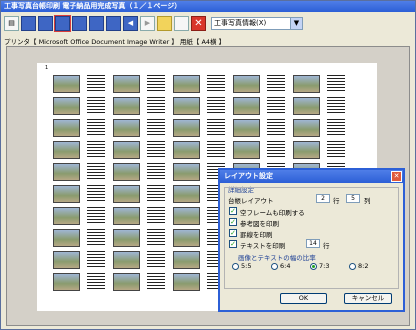  What do you see at coordinates (233, 233) in the screenshot?
I see `ruled-line-checkbox: ✓` at bounding box center [233, 233].